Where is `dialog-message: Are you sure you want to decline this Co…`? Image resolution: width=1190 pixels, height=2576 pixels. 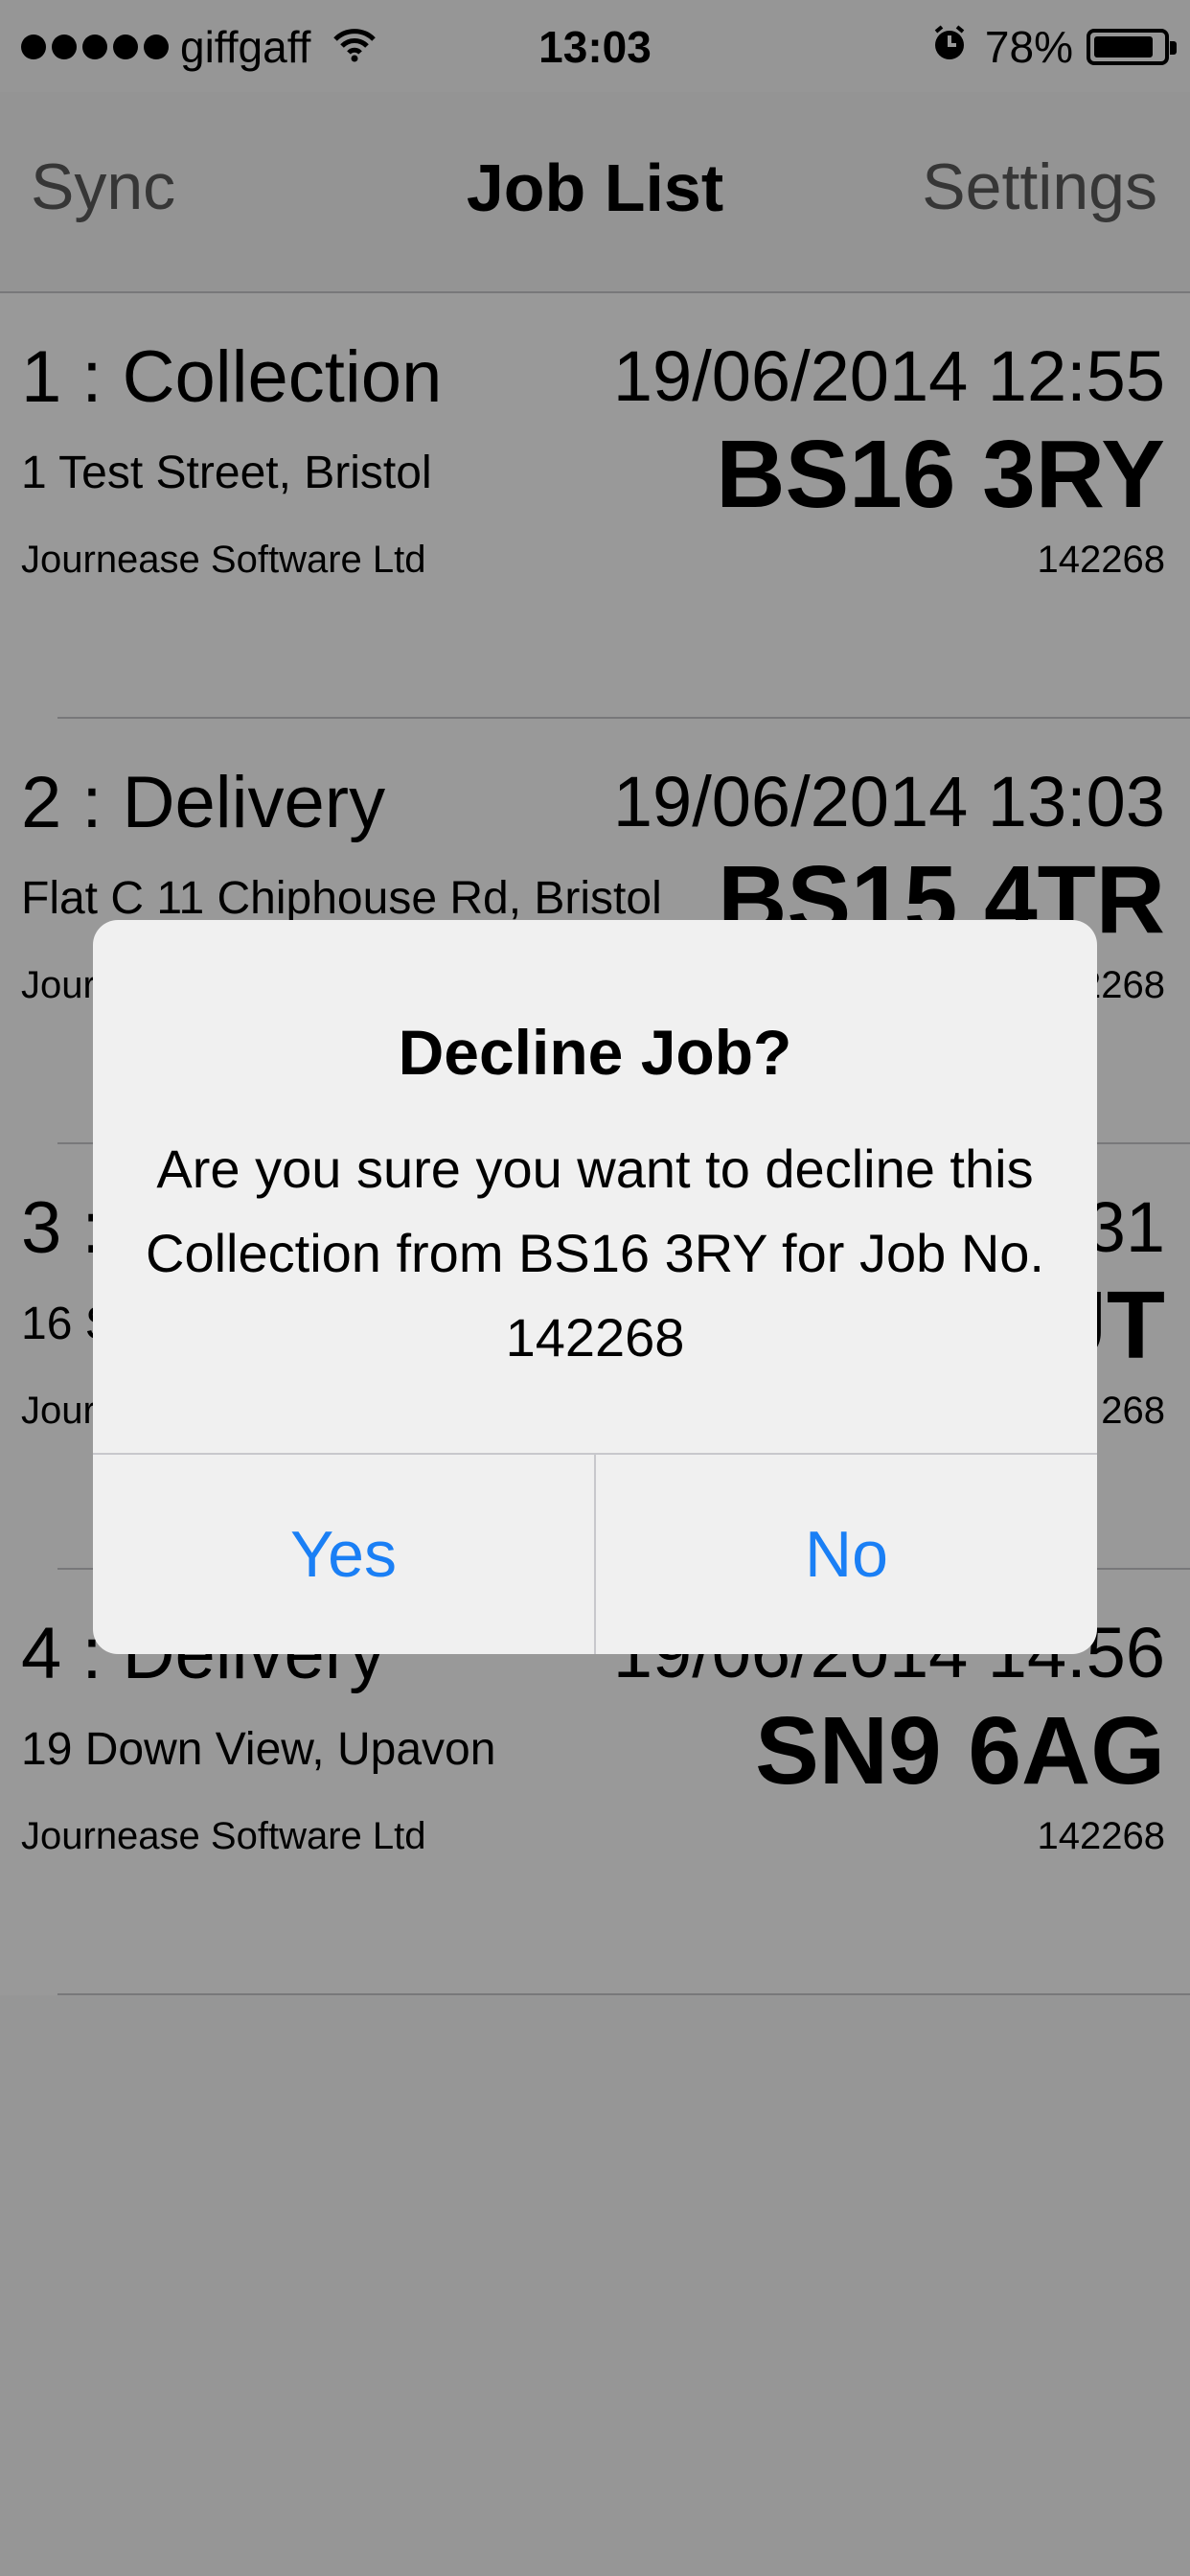
dialog-message: Are you sure you want to decline this Co… is located at coordinates (595, 1253).